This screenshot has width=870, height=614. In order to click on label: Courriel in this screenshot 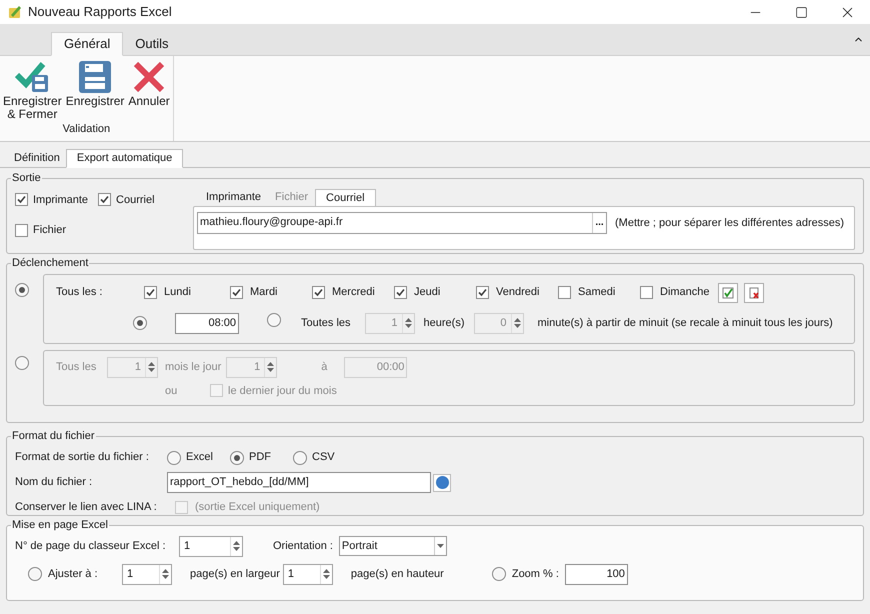, I will do `click(135, 200)`.